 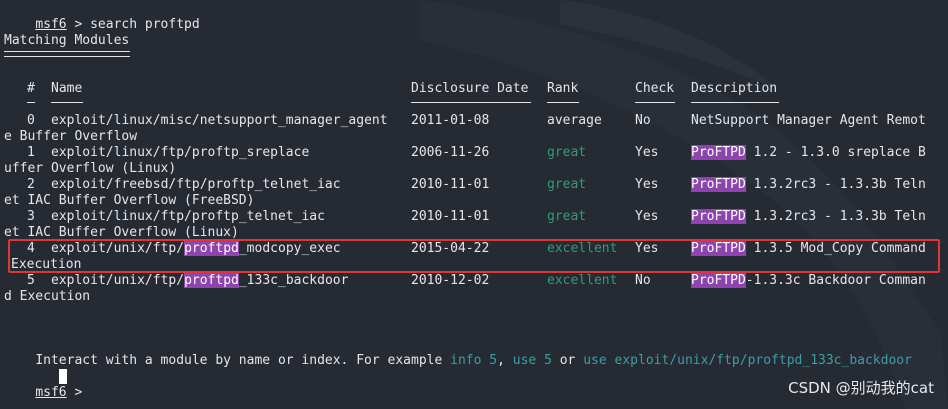 I want to click on hint-sep1: ,, so click(x=505, y=360).